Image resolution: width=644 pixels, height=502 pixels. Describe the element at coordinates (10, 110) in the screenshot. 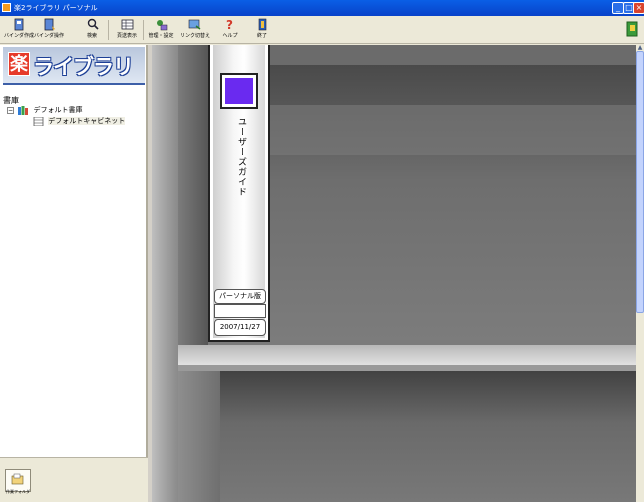

I see `tree-expander: −` at that location.